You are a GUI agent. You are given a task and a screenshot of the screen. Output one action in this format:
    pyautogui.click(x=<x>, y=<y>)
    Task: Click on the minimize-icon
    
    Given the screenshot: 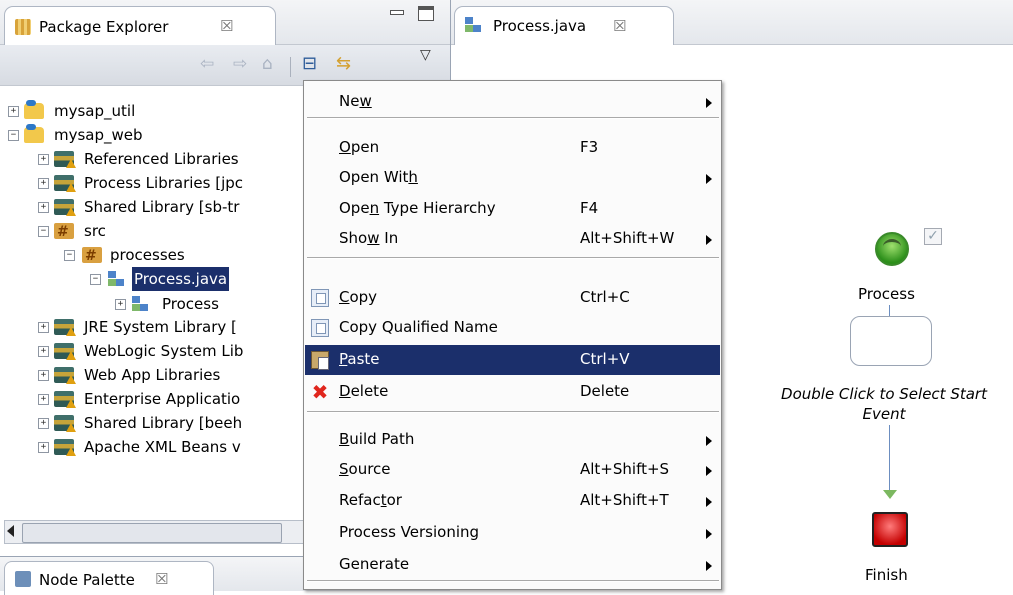 What is the action you would take?
    pyautogui.click(x=396, y=11)
    